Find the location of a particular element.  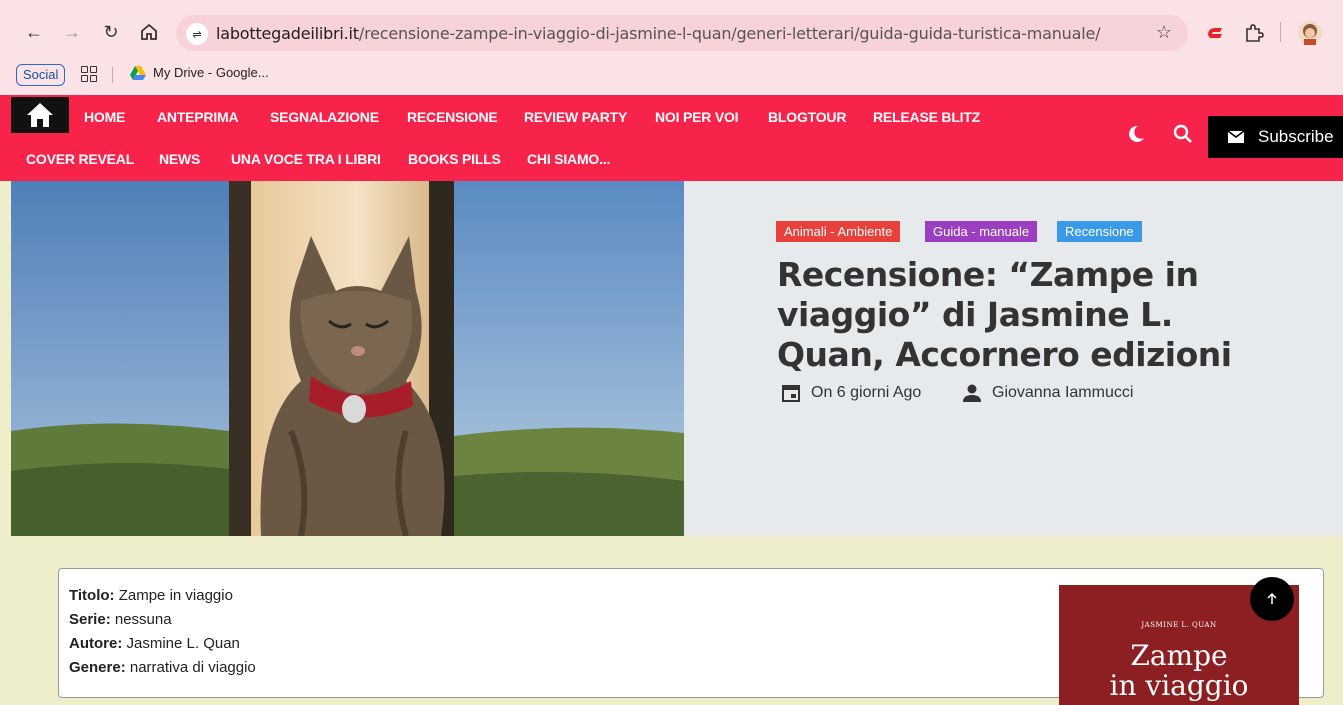

forward-arrow-icon: → is located at coordinates (72, 32).